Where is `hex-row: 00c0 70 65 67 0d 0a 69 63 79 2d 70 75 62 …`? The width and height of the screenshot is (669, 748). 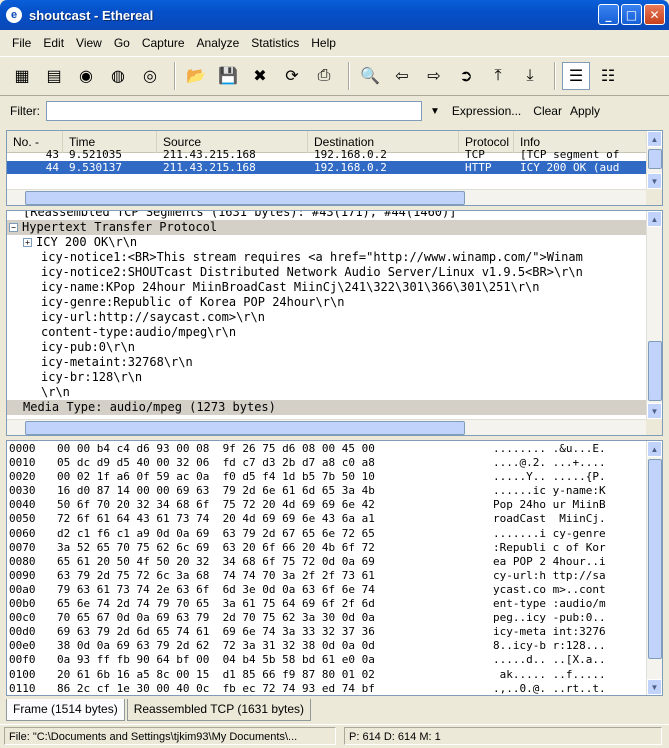
hex-row: 00c0 70 65 67 0d 0a 69 63 79 2d 70 75 62 … is located at coordinates (334, 618).